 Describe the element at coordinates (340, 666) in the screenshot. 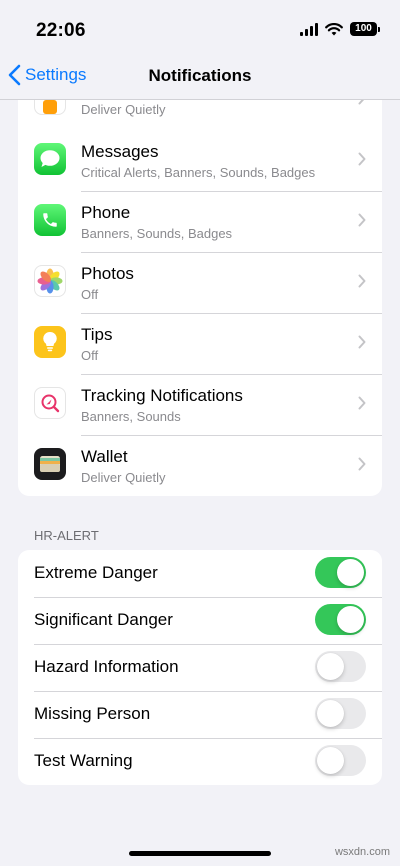

I see `hazard-information-toggle` at that location.